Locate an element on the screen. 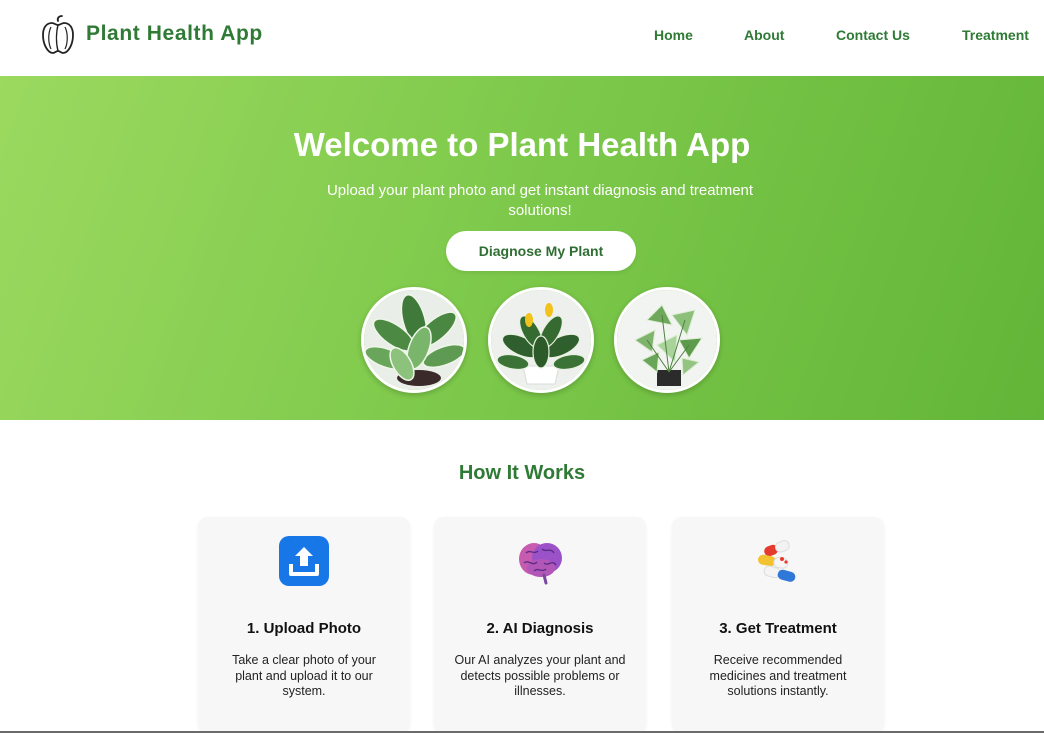 The height and width of the screenshot is (733, 1044). upload-icon is located at coordinates (304, 562).